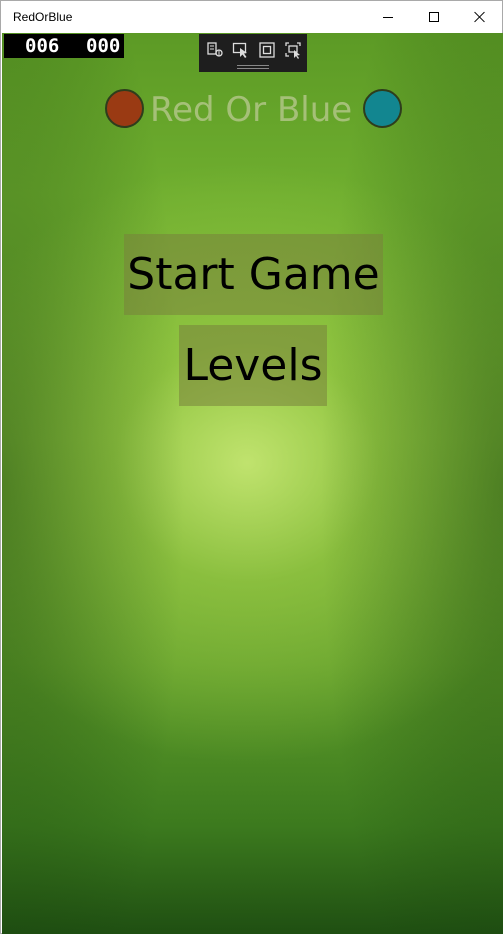 Image resolution: width=503 pixels, height=934 pixels. I want to click on close-icon, so click(480, 17).